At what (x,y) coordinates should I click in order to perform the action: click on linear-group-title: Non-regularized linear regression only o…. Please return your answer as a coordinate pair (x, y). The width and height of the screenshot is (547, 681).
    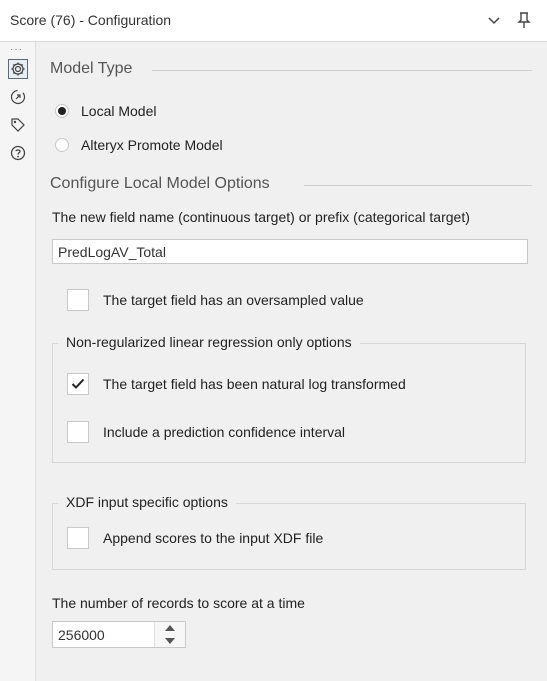
    Looking at the image, I should click on (209, 342).